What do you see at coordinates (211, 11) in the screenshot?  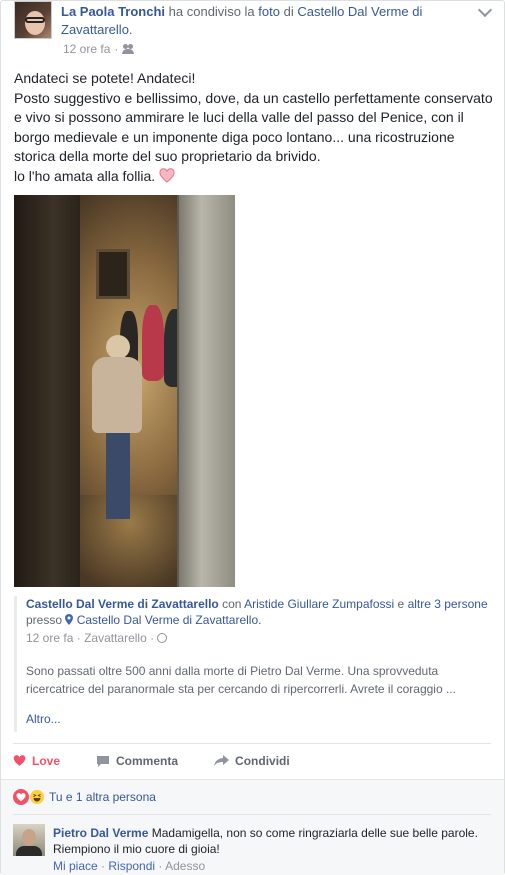 I see `shared-text: ha condiviso la` at bounding box center [211, 11].